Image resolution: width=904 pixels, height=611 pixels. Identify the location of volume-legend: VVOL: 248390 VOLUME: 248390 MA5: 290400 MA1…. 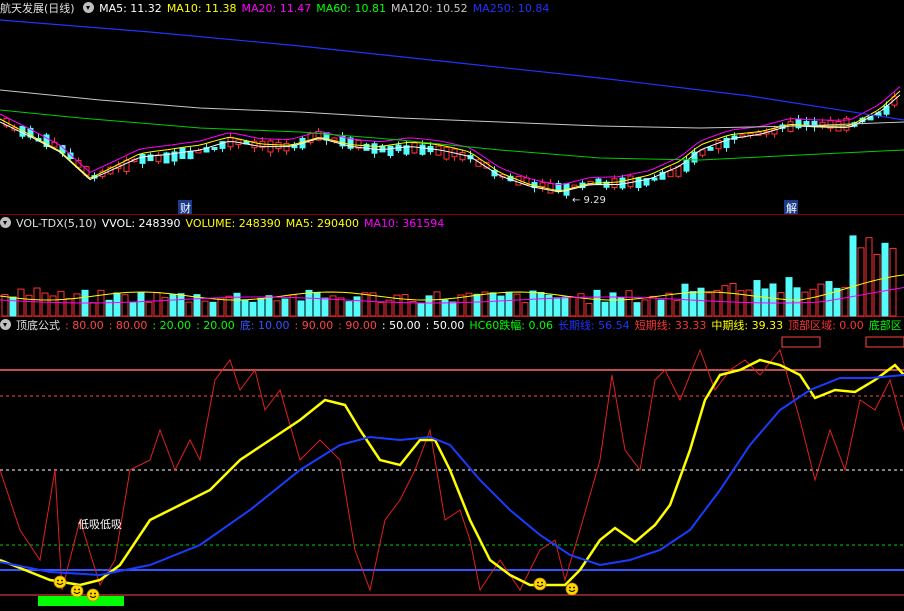
(276, 223).